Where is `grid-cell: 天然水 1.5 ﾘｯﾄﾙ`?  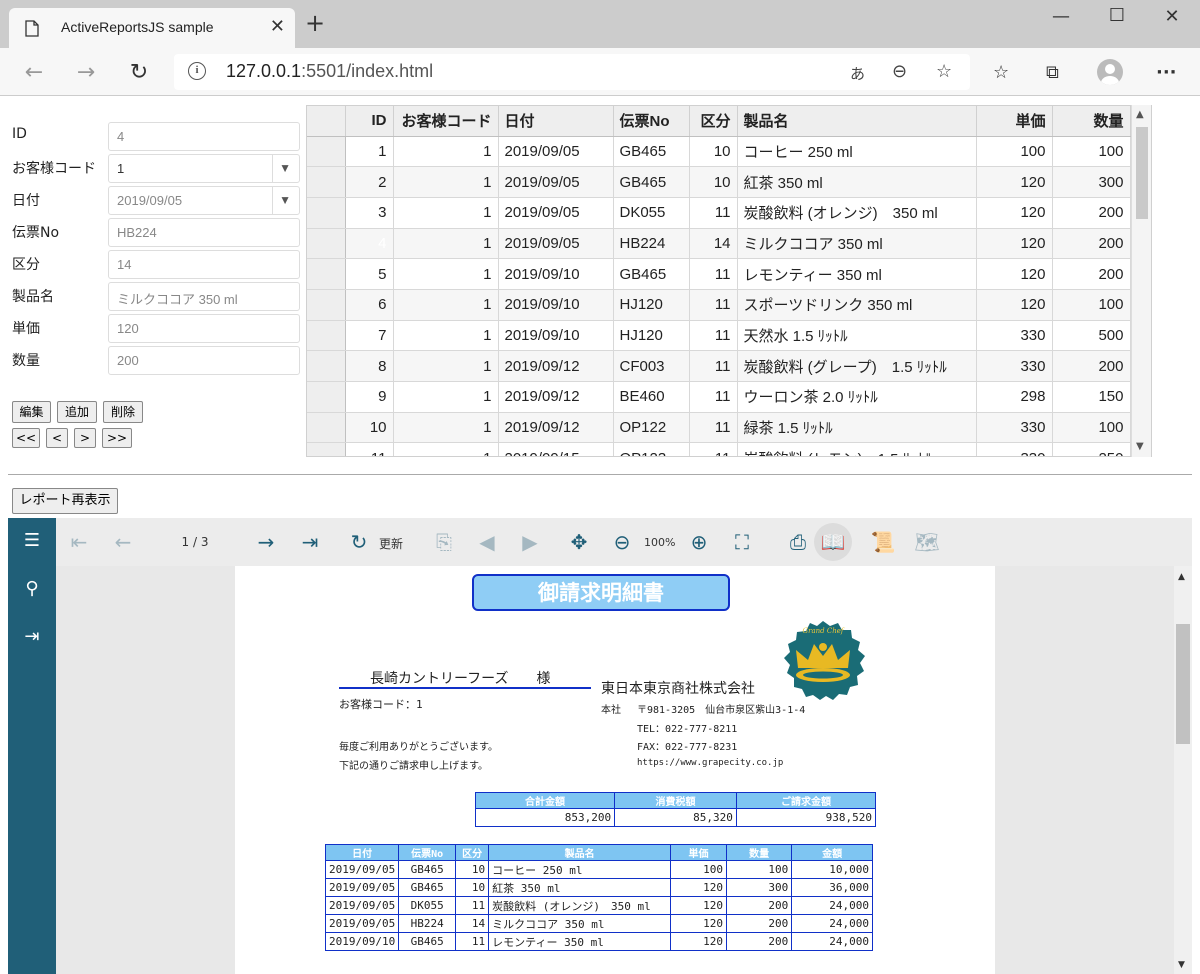 grid-cell: 天然水 1.5 ﾘｯﾄﾙ is located at coordinates (857, 336).